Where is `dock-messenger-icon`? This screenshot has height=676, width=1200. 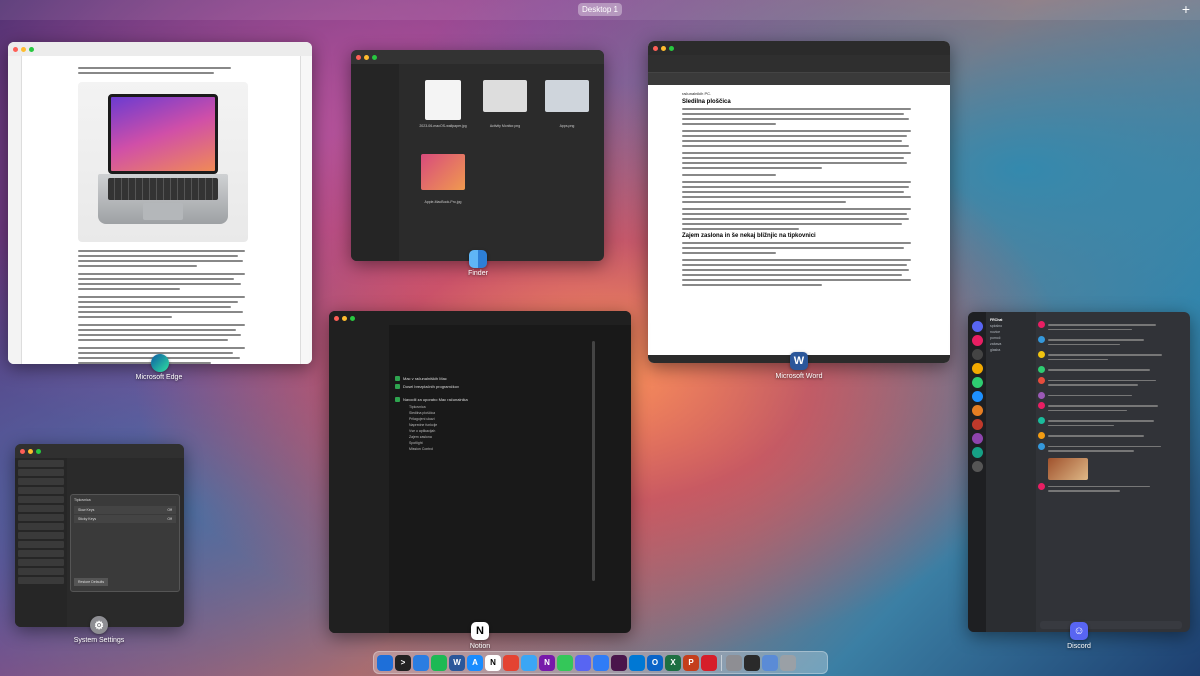 dock-messenger-icon is located at coordinates (601, 662).